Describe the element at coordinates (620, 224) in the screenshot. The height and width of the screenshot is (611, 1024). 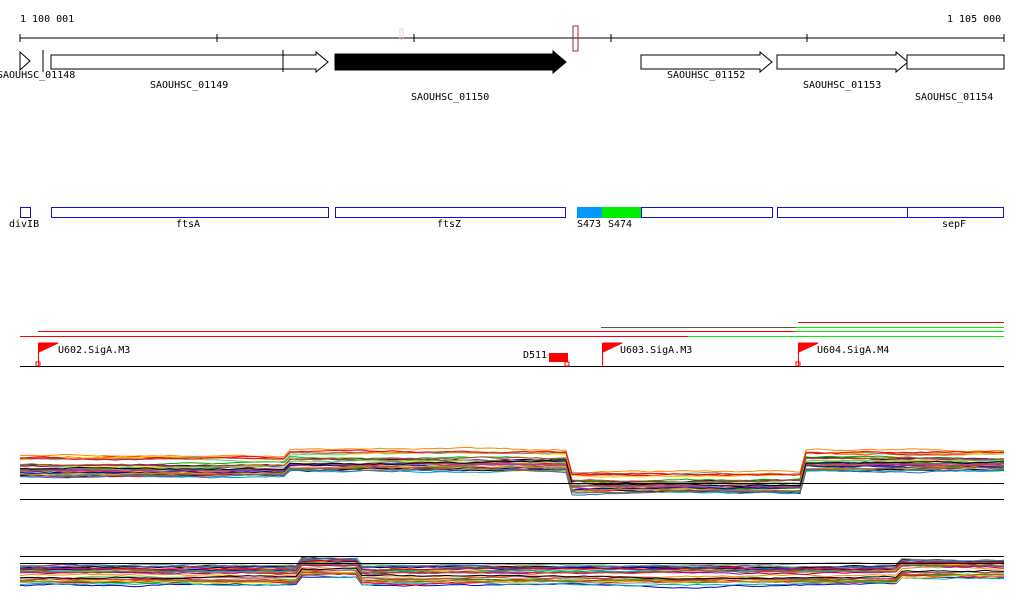
I see `annotation-label: S474` at that location.